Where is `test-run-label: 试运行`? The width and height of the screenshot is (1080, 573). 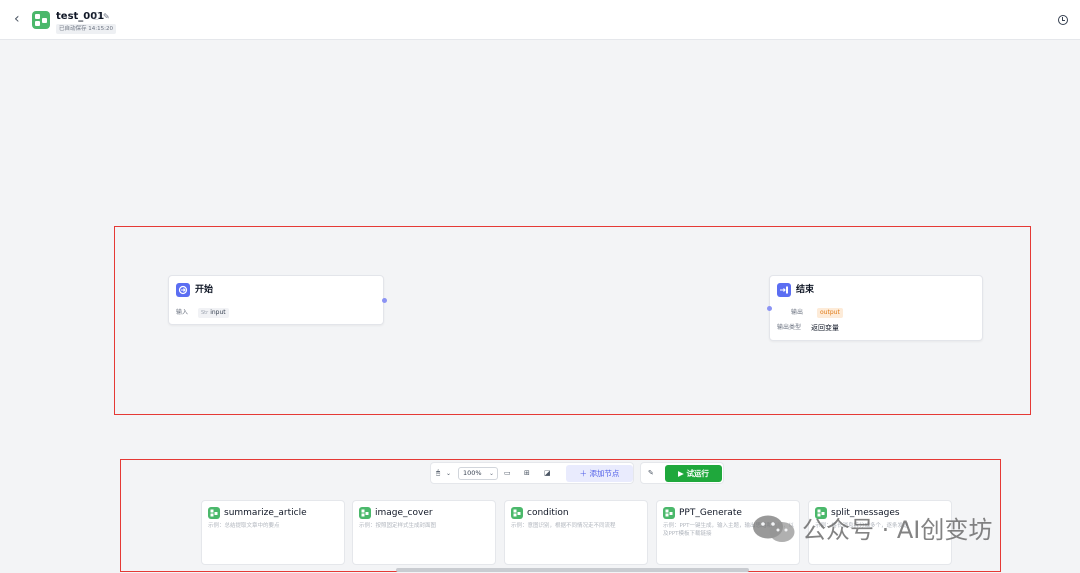 test-run-label: 试运行 is located at coordinates (697, 473).